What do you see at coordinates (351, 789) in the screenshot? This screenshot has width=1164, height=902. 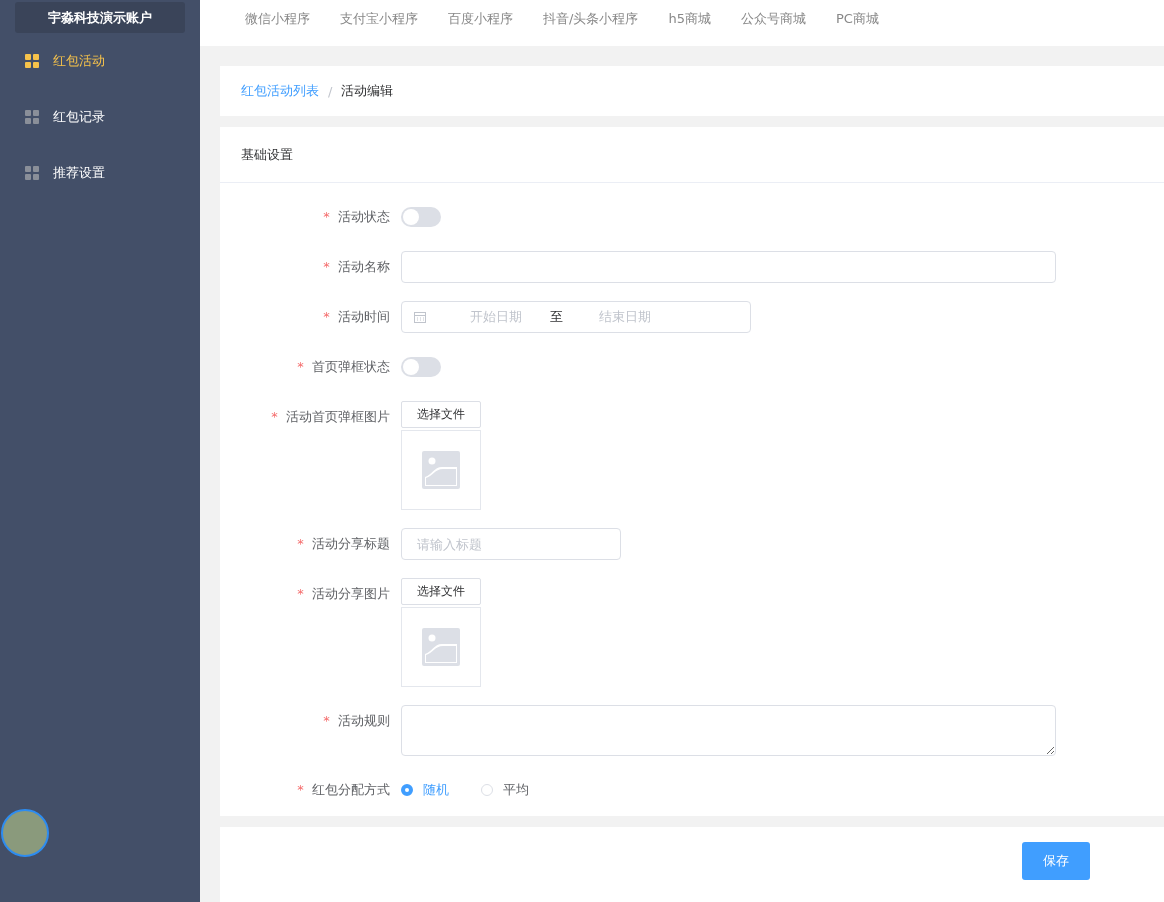 I see `field-label: 红包分配方式` at bounding box center [351, 789].